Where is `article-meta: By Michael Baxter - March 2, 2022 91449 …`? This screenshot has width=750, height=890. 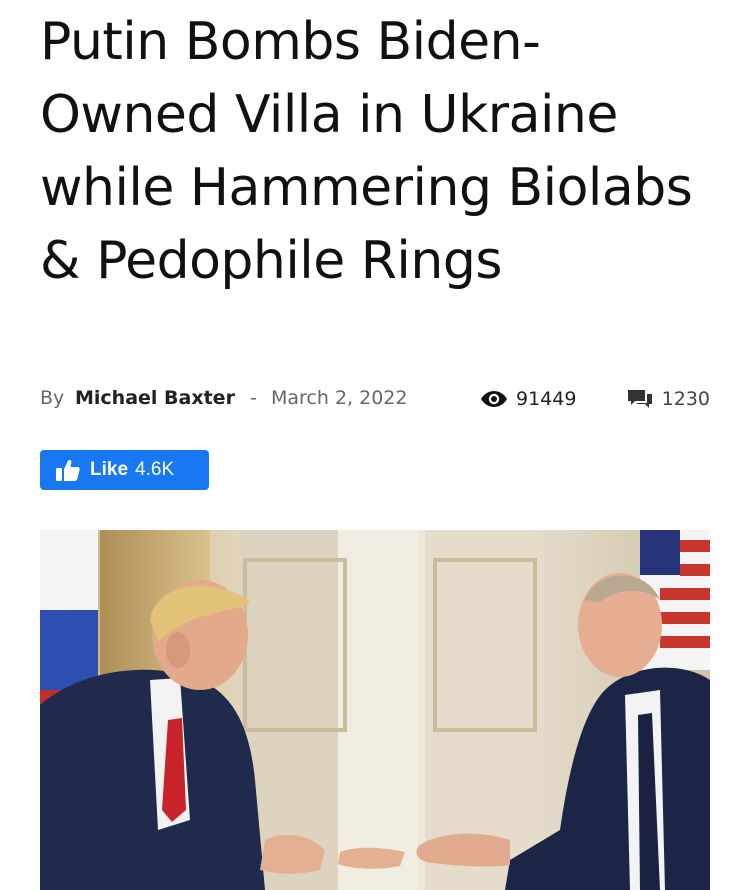
article-meta: By Michael Baxter - March 2, 2022 91449 … is located at coordinates (375, 399).